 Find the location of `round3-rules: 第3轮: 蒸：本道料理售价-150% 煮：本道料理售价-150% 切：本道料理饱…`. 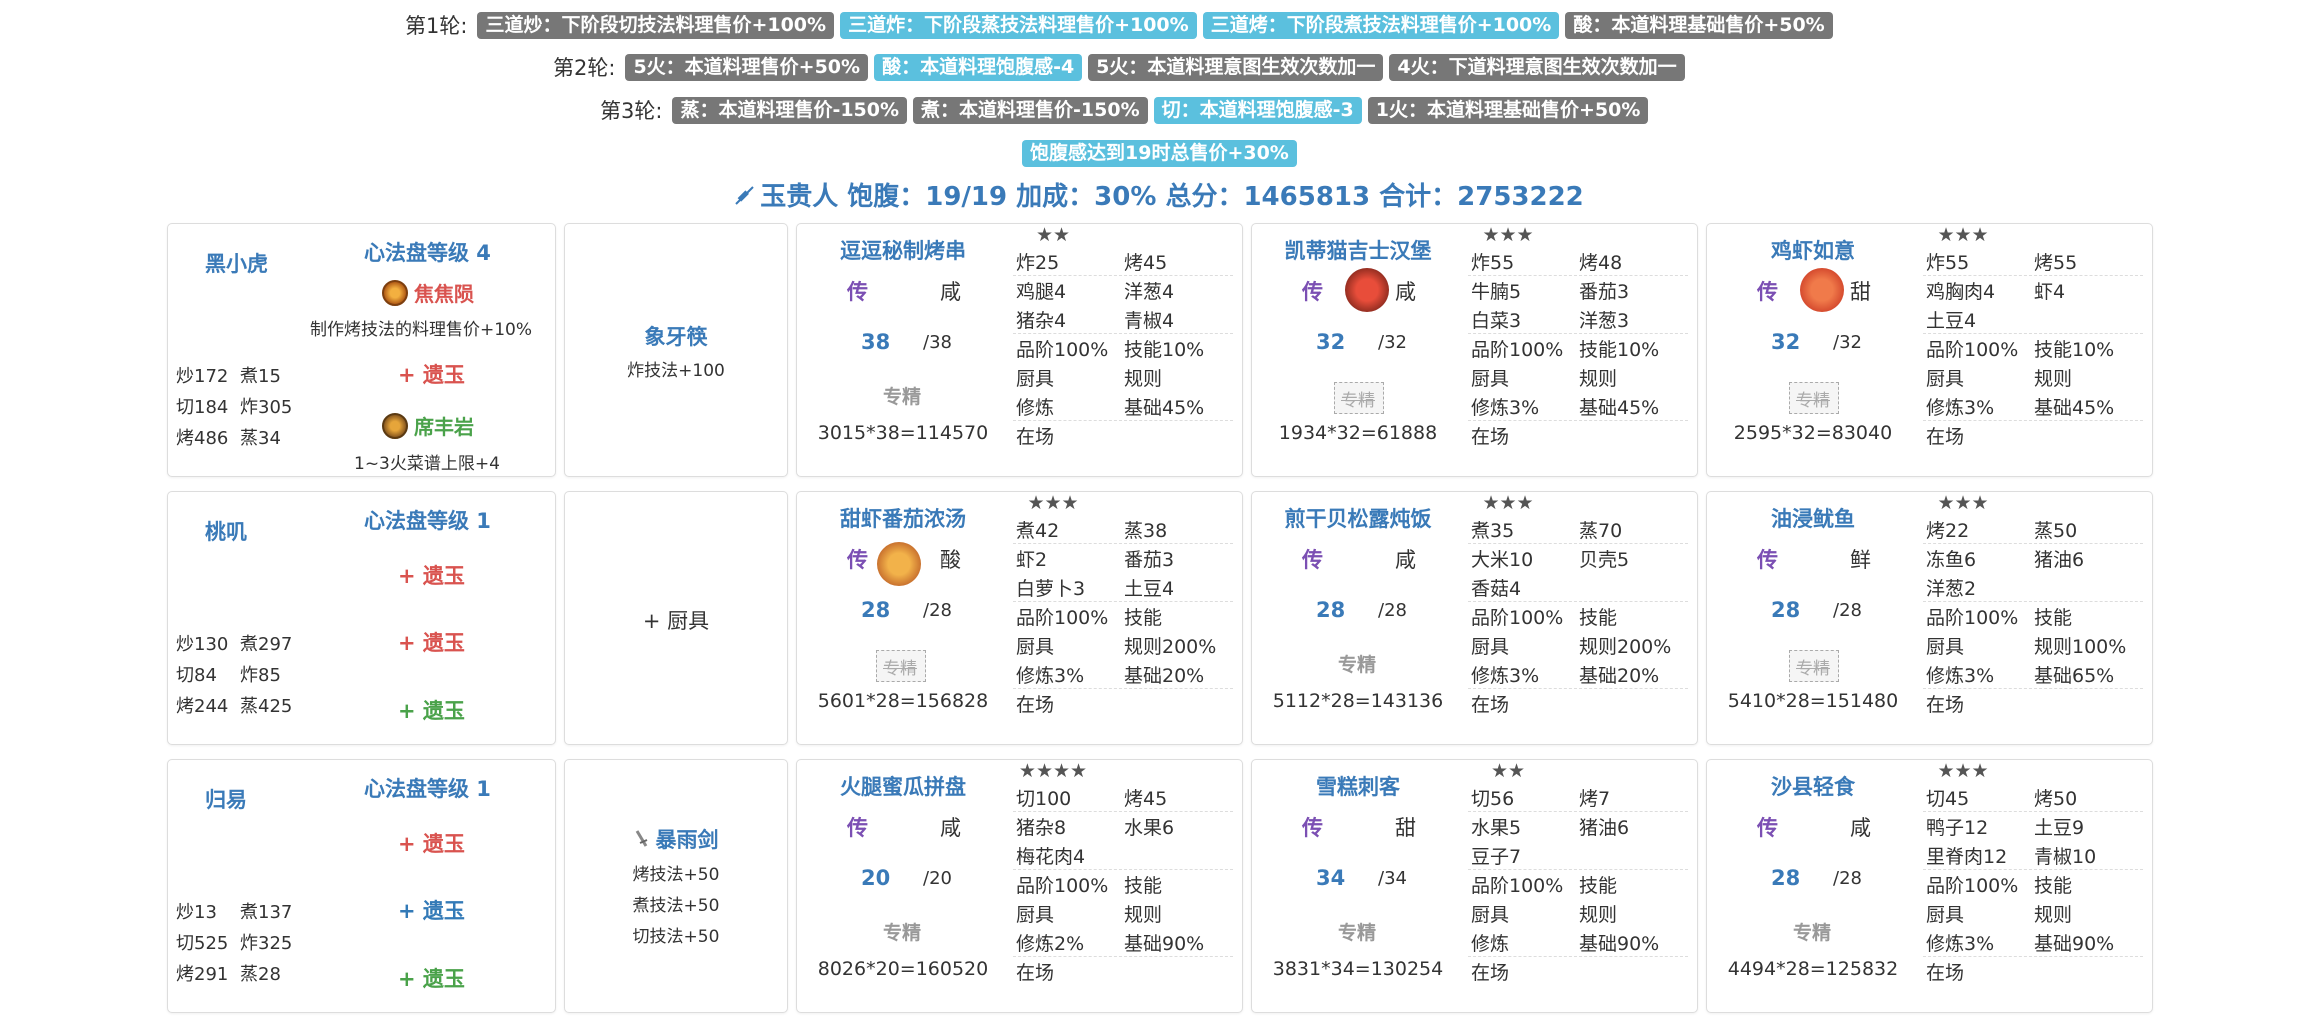

round3-rules: 第3轮: 蒸：本道料理售价-150% 煮：本道料理售价-150% 切：本道料理饱… is located at coordinates (1124, 110).